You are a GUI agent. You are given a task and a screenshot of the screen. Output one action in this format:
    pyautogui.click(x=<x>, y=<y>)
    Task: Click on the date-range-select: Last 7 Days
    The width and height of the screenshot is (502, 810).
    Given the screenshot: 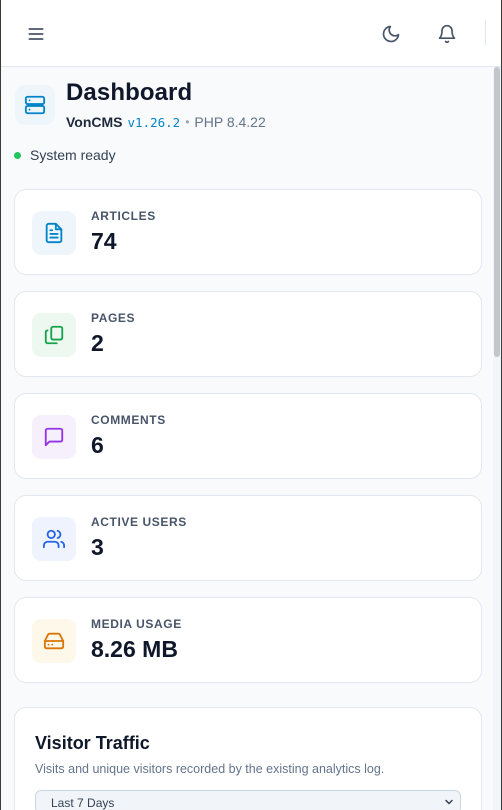 What is the action you would take?
    pyautogui.click(x=248, y=800)
    